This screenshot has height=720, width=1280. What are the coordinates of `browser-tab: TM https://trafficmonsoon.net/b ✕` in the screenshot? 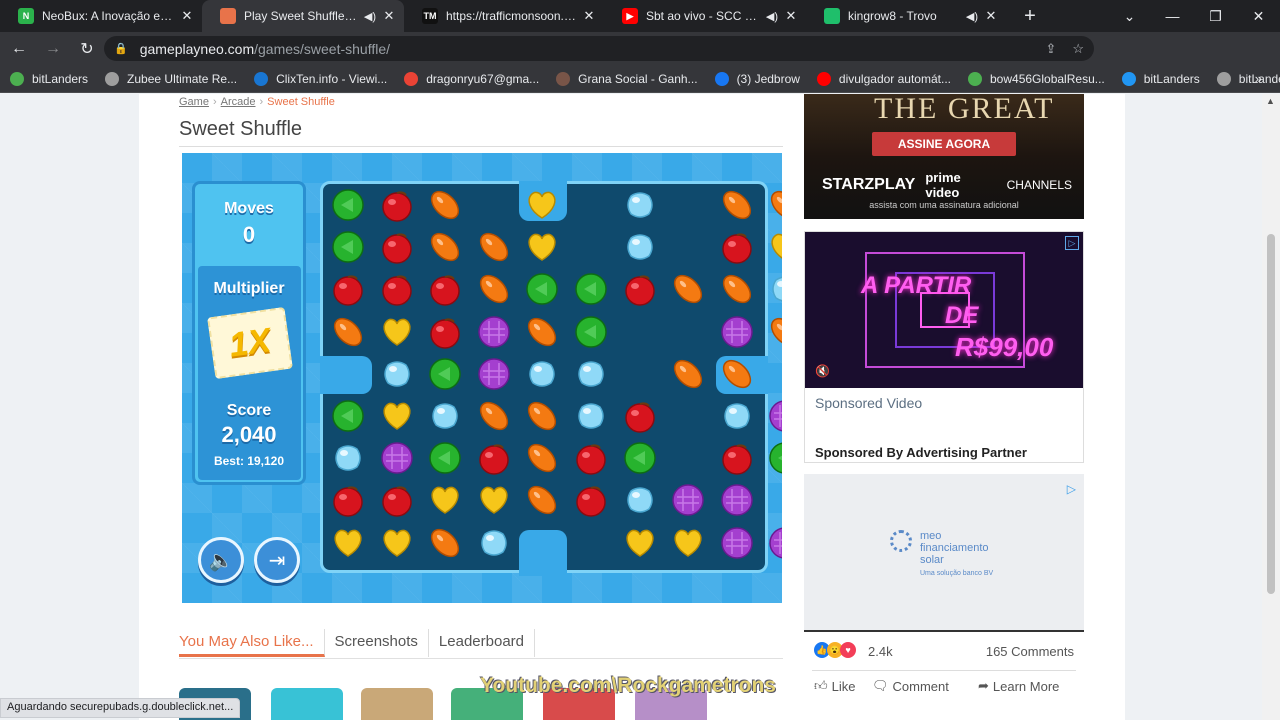 It's located at (504, 16).